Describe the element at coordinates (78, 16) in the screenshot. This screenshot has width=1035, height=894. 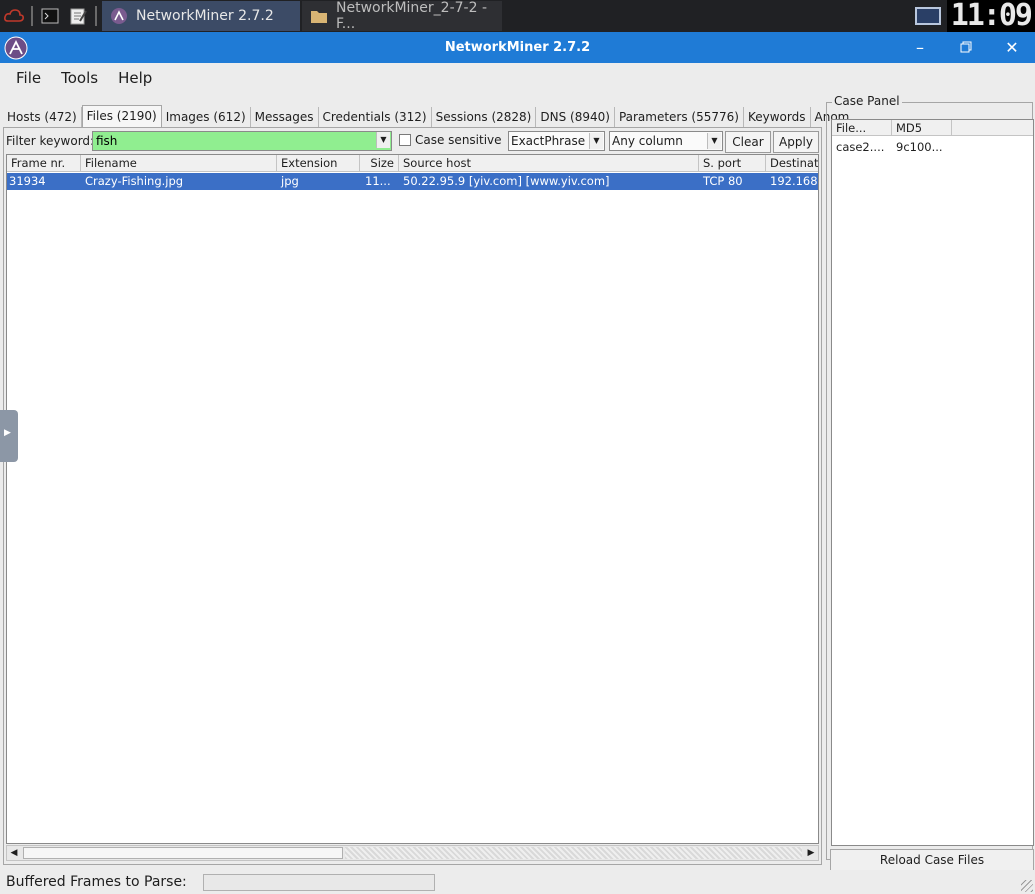
I see `text-editor-icon` at that location.